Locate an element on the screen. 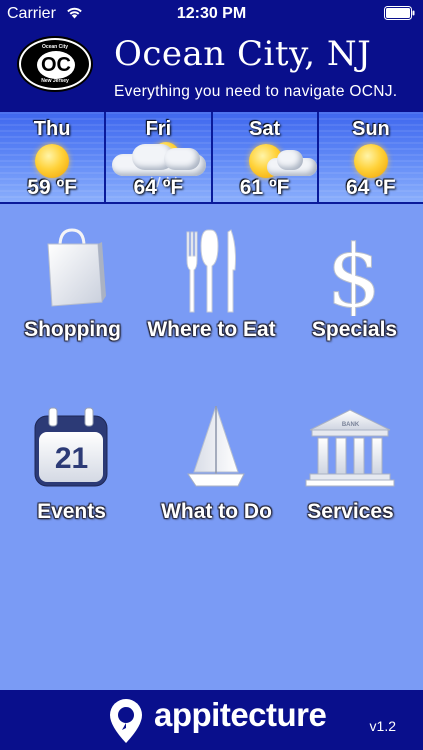 This screenshot has width=423, height=750. ocean-city-logo: Ocean City OC New Jersey is located at coordinates (55, 64).